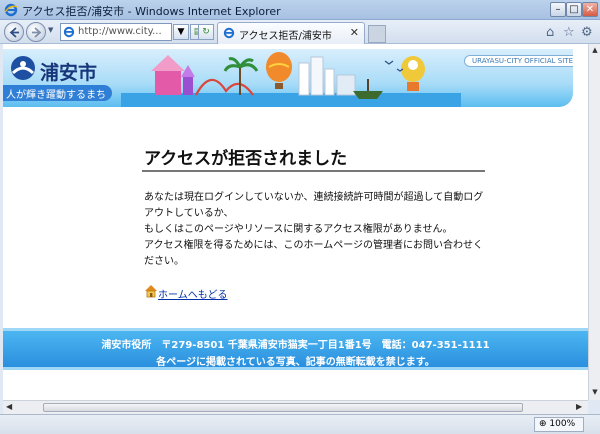 This screenshot has width=600, height=434. I want to click on refresh-icon: ↻, so click(206, 32).